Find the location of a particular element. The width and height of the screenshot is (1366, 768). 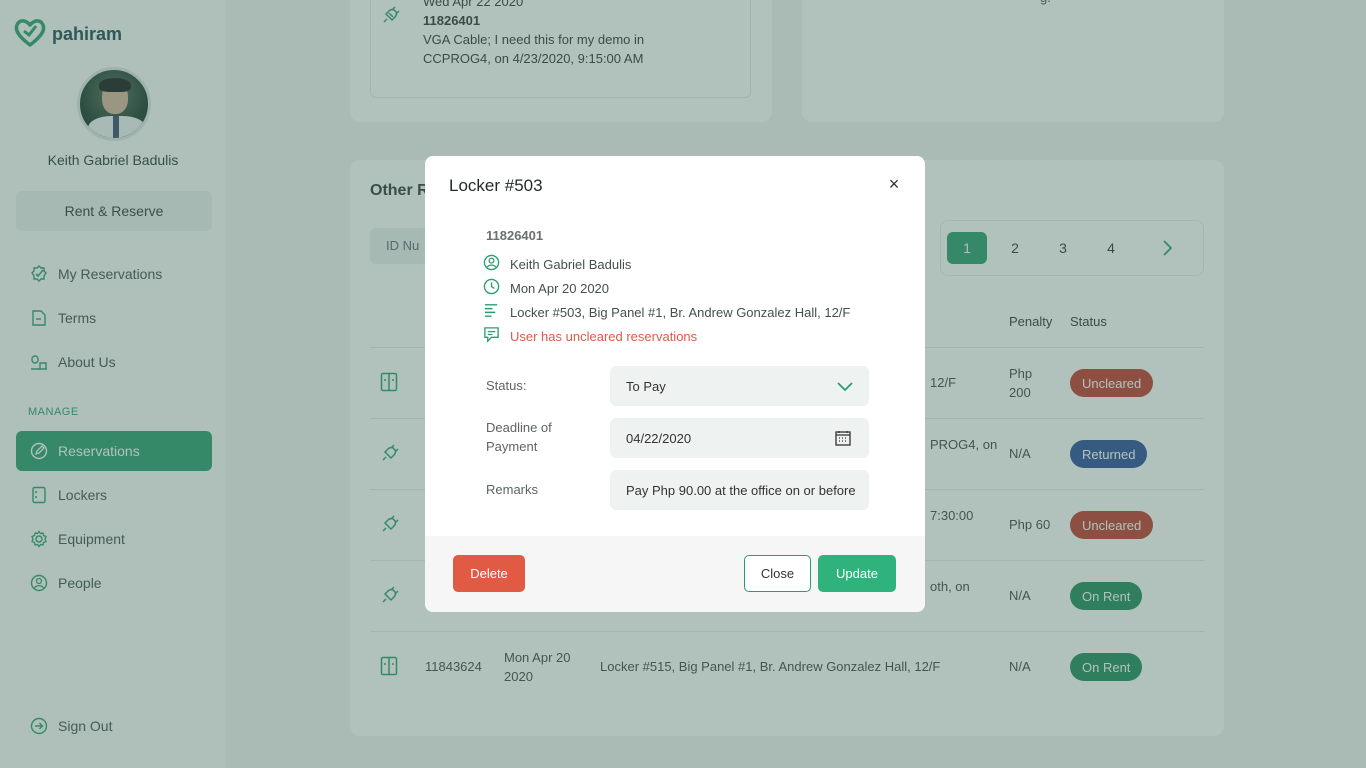

reservation-date: Mon Apr 20 2020 is located at coordinates (560, 288).